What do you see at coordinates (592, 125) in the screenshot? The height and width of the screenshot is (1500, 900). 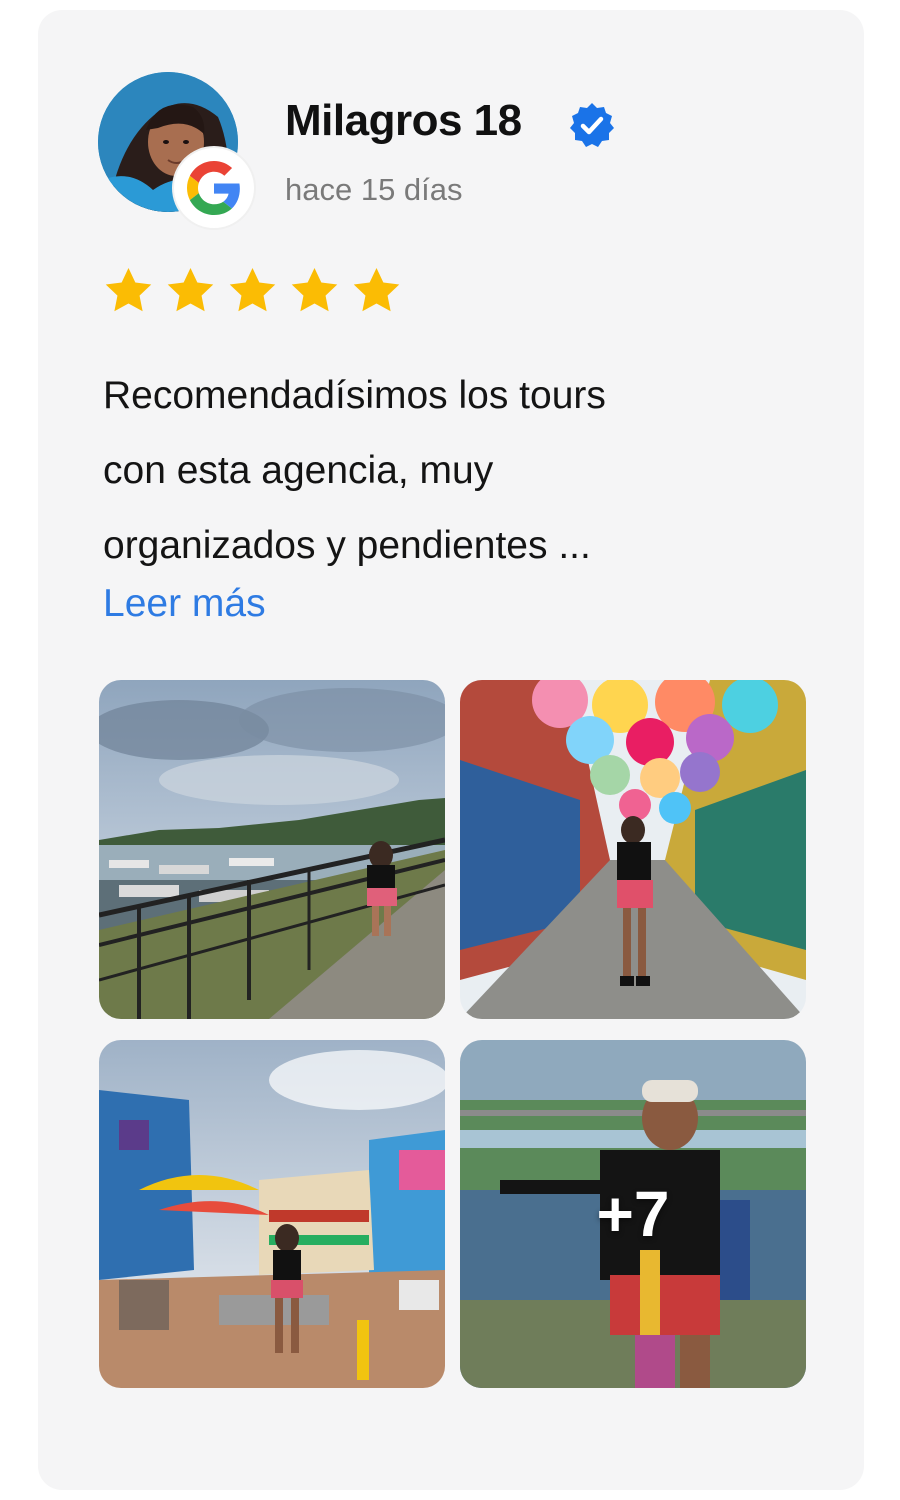 I see `verified-badge-icon` at bounding box center [592, 125].